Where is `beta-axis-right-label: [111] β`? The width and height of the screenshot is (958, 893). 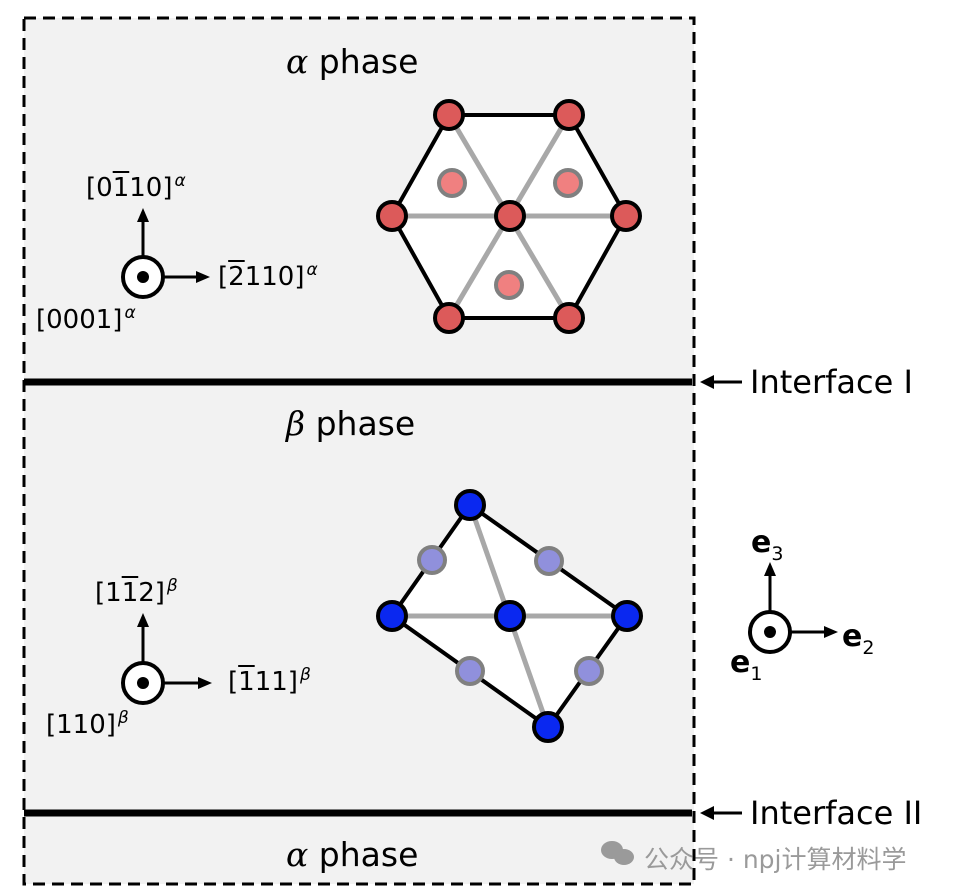
beta-axis-right-label: [111] β is located at coordinates (269, 681).